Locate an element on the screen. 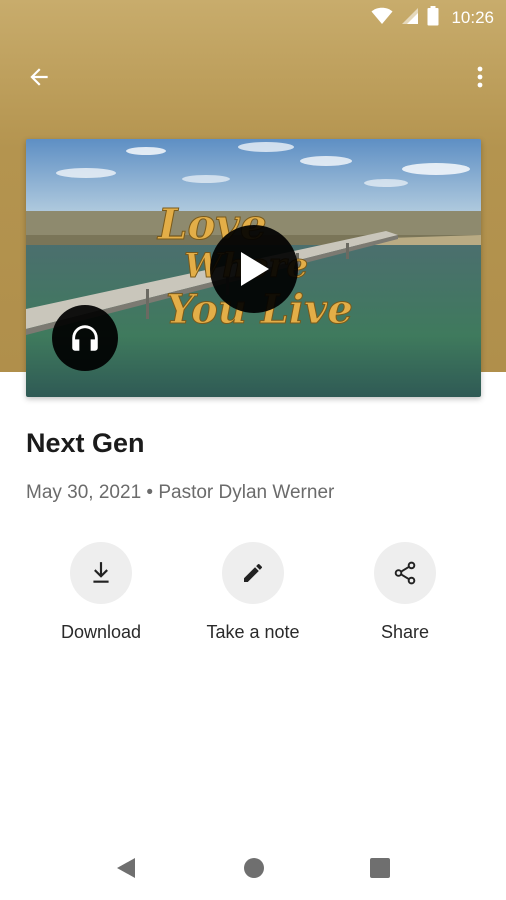  sermon-meta: May 30, 2021 • Pastor Dylan Werner is located at coordinates (180, 492).